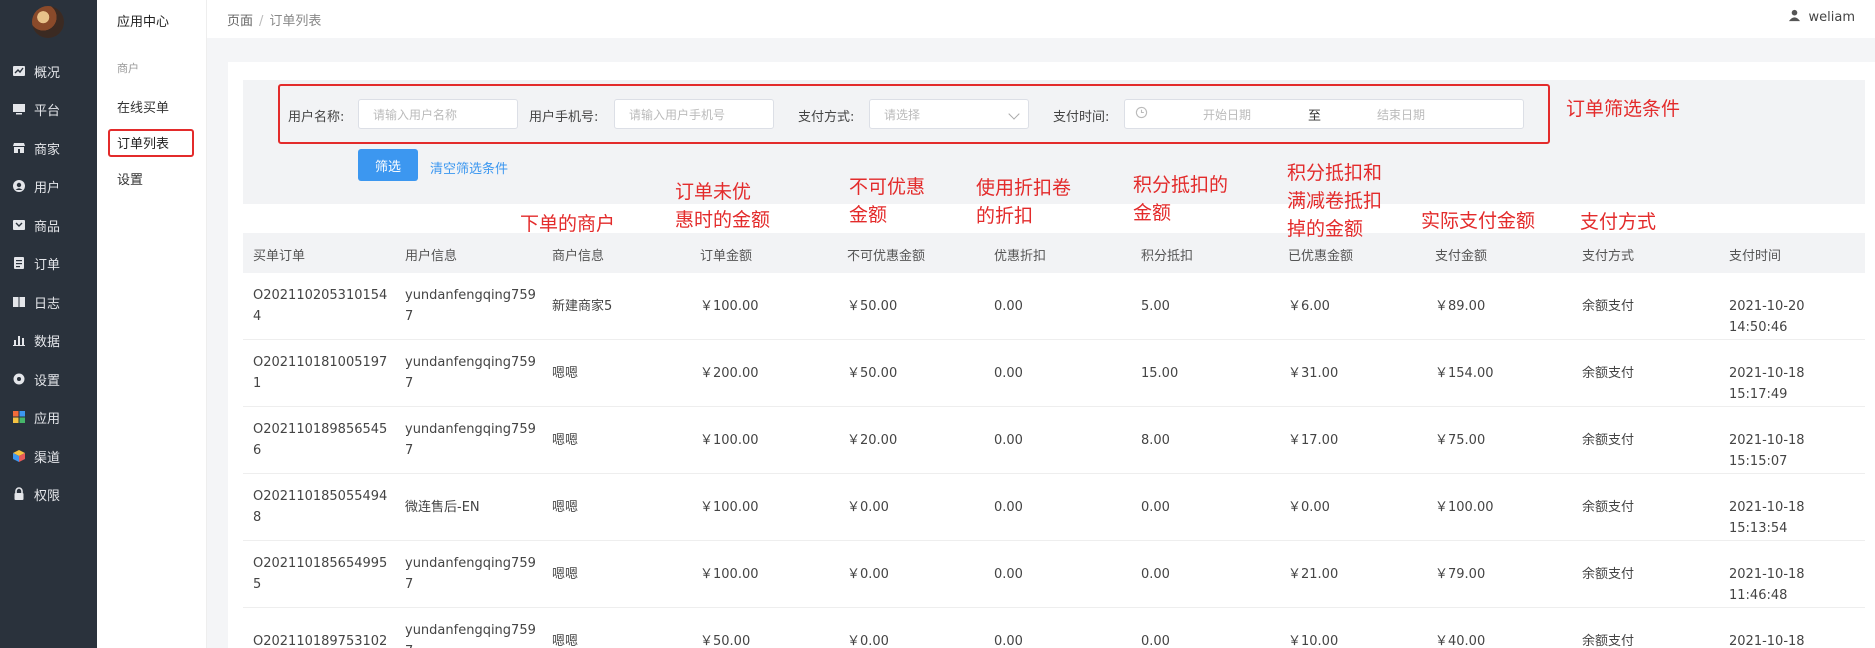 The height and width of the screenshot is (648, 1875). I want to click on nav-item-merchant: 商家, so click(48, 148).